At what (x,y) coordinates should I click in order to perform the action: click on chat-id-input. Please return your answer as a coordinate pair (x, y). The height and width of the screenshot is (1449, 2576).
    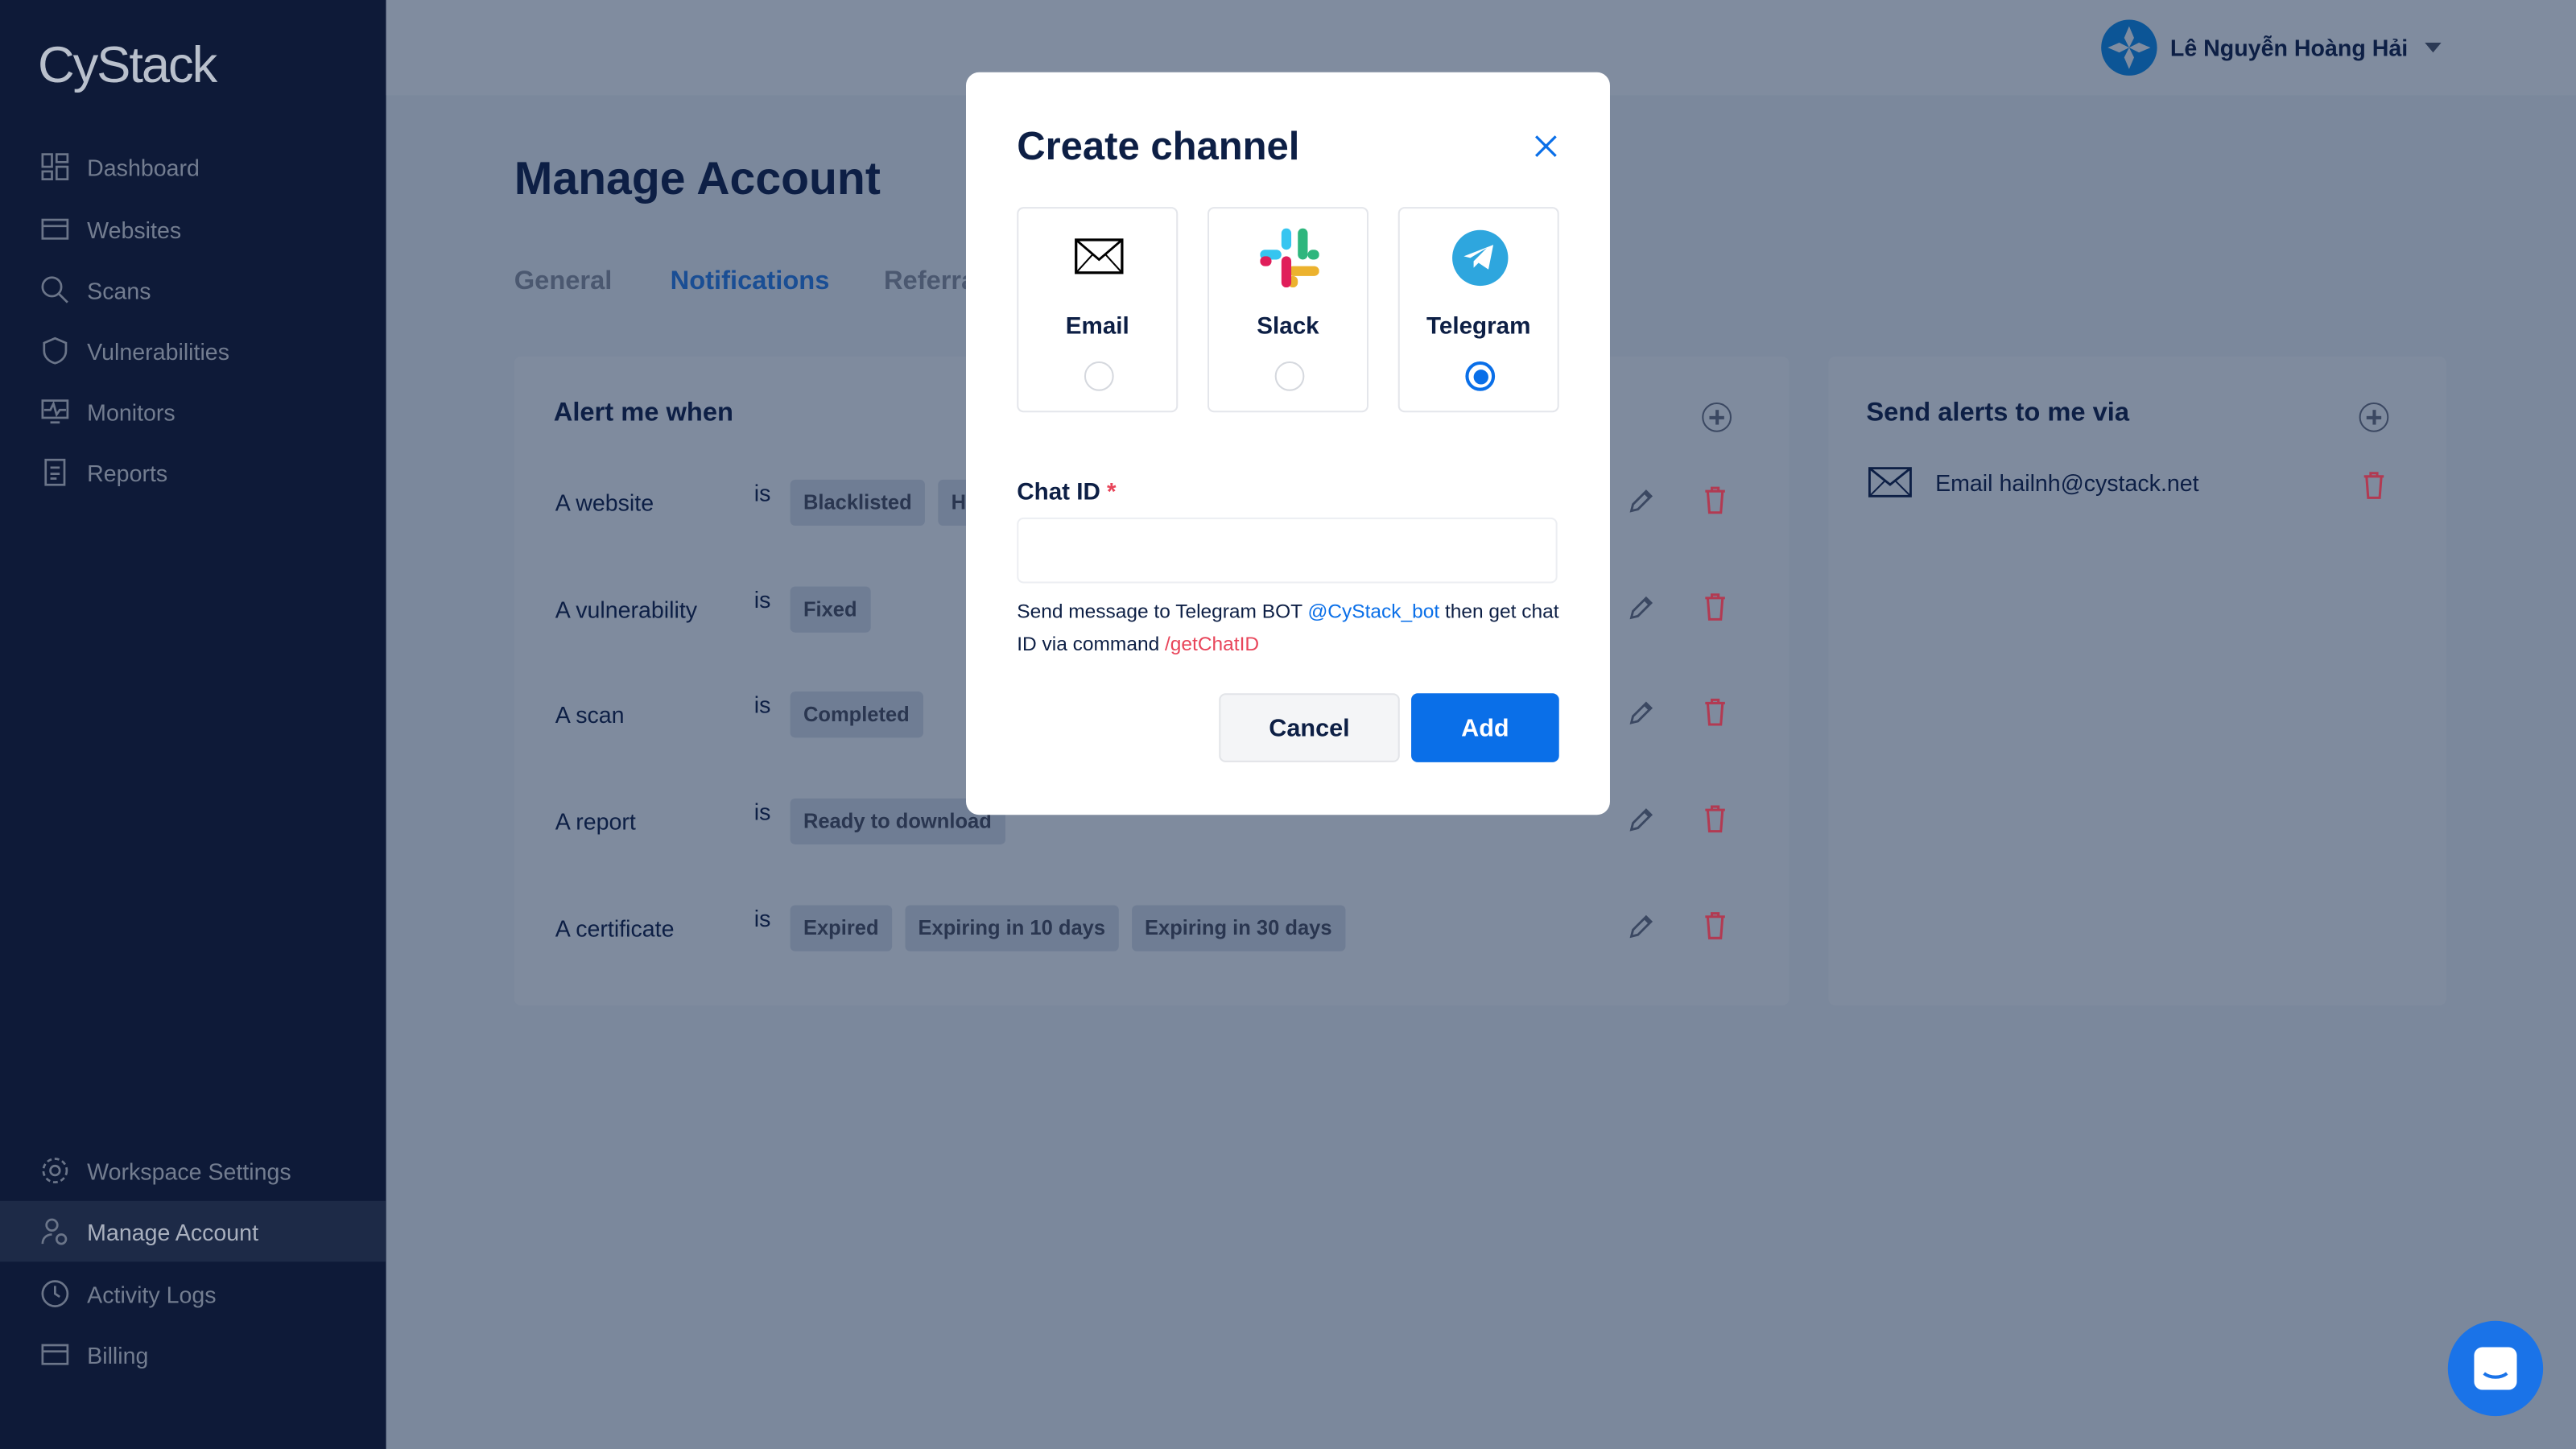
    Looking at the image, I should click on (1287, 550).